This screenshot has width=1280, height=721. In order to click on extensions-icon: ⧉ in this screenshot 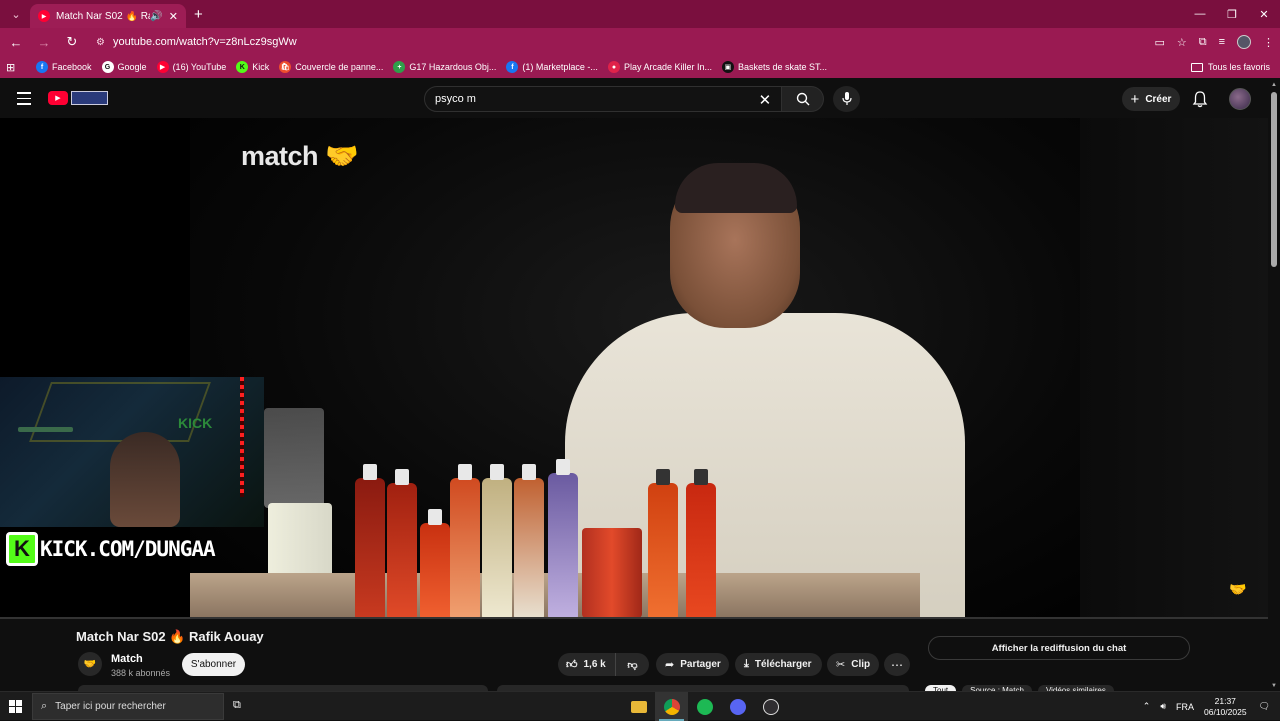, I will do `click(1203, 42)`.